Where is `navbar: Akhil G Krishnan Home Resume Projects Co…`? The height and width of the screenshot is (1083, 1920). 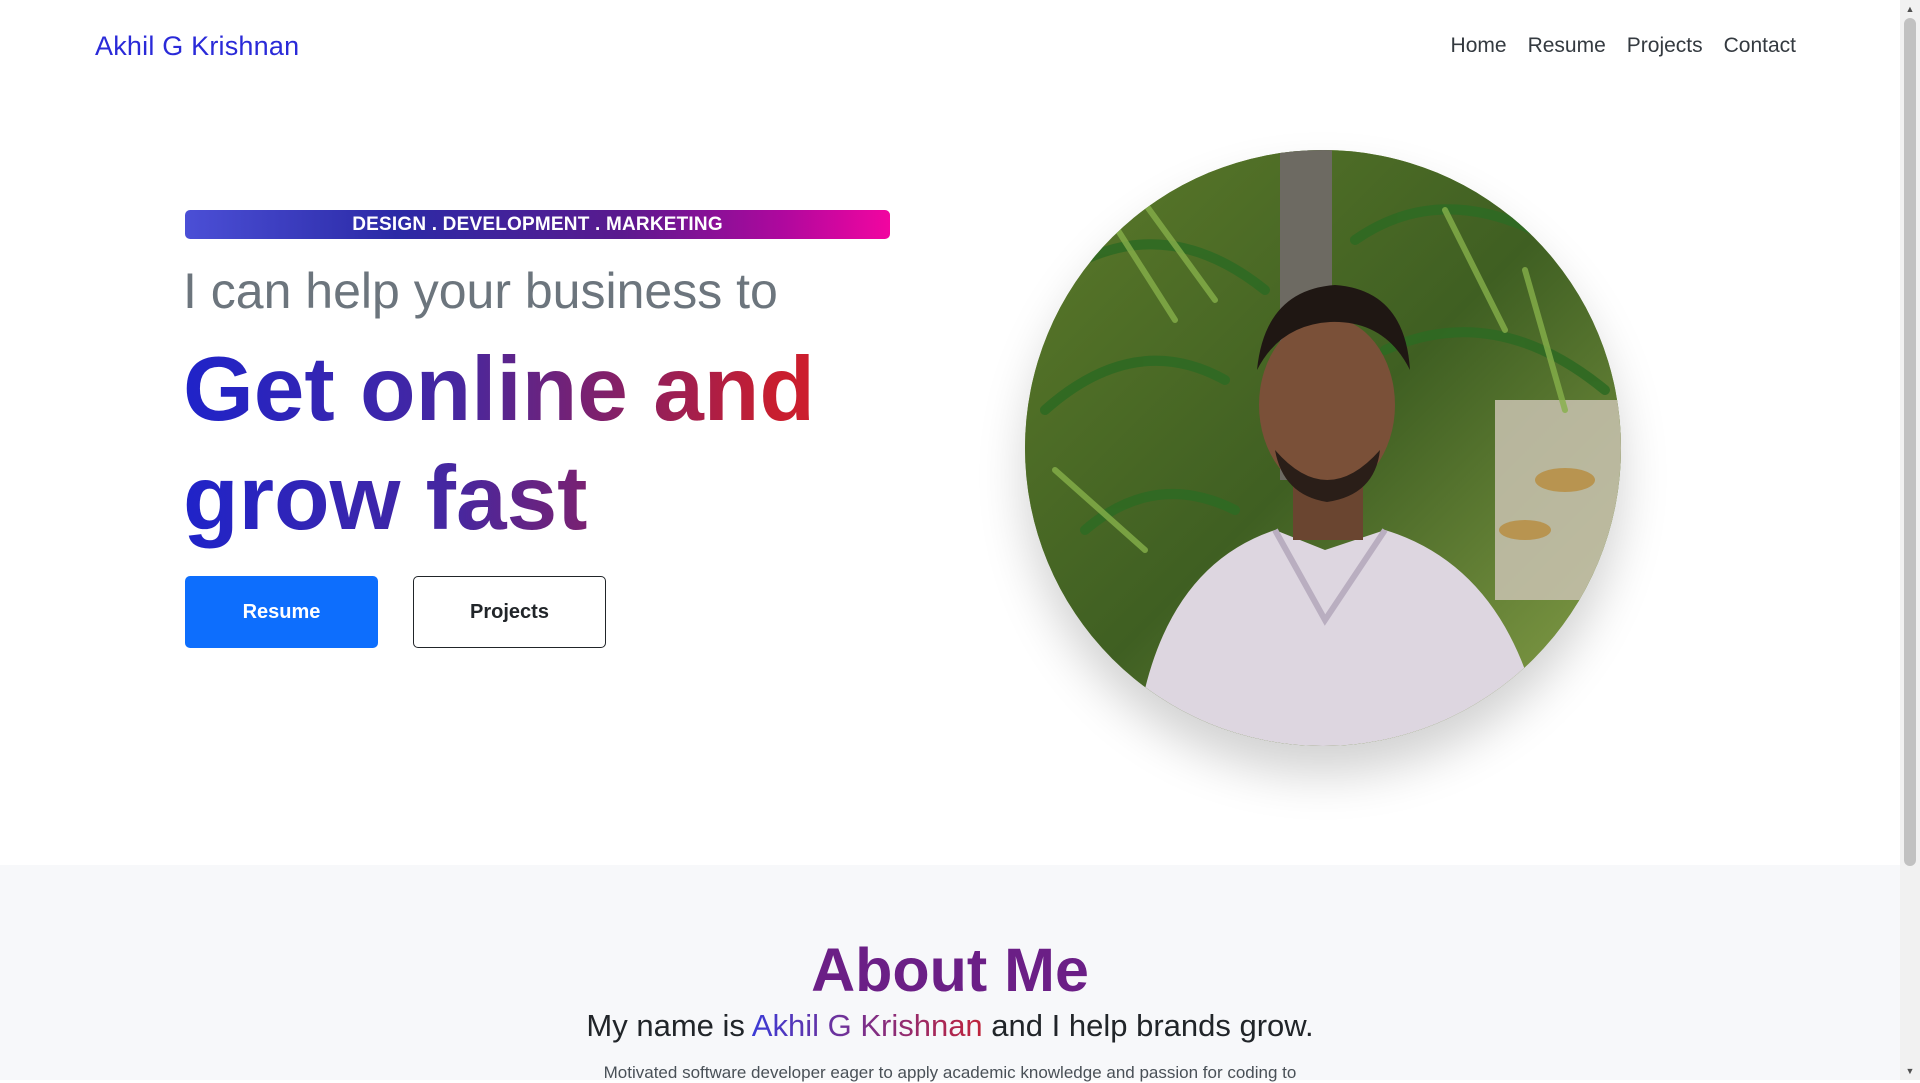 navbar: Akhil G Krishnan Home Resume Projects Co… is located at coordinates (950, 46).